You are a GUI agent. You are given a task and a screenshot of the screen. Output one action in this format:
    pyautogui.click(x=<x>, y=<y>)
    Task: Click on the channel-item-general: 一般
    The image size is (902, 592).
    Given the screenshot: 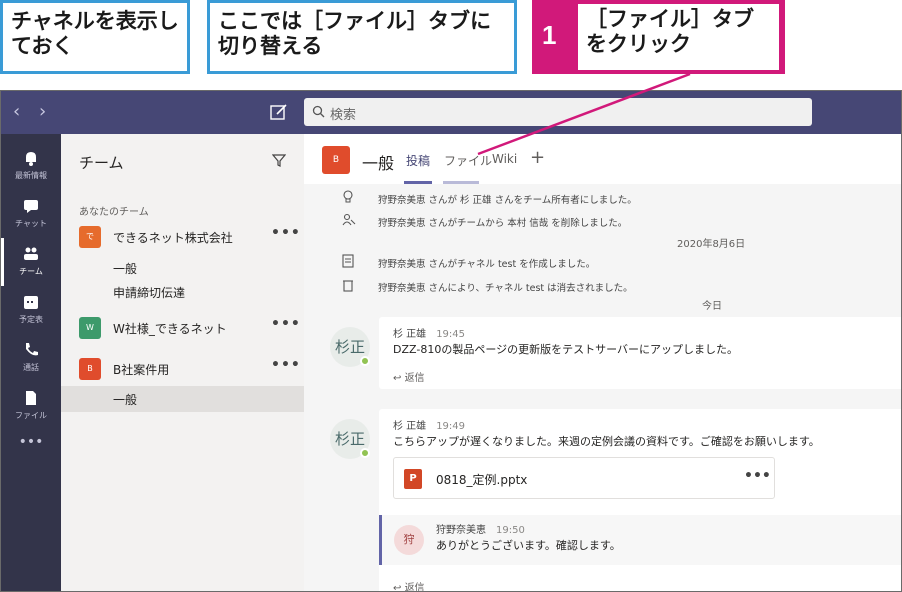 What is the action you would take?
    pyautogui.click(x=125, y=268)
    